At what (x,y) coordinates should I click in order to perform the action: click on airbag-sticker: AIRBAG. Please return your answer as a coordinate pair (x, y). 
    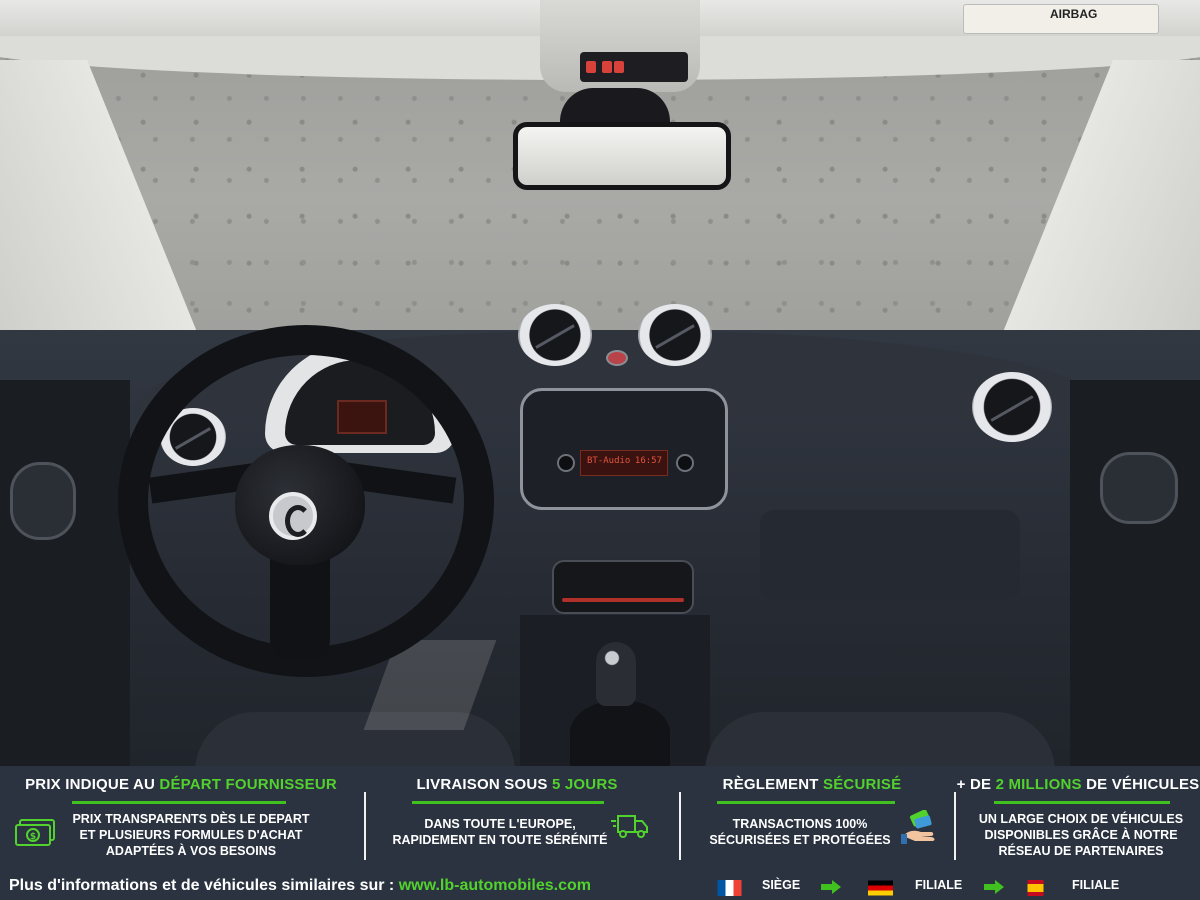
    Looking at the image, I should click on (1061, 19).